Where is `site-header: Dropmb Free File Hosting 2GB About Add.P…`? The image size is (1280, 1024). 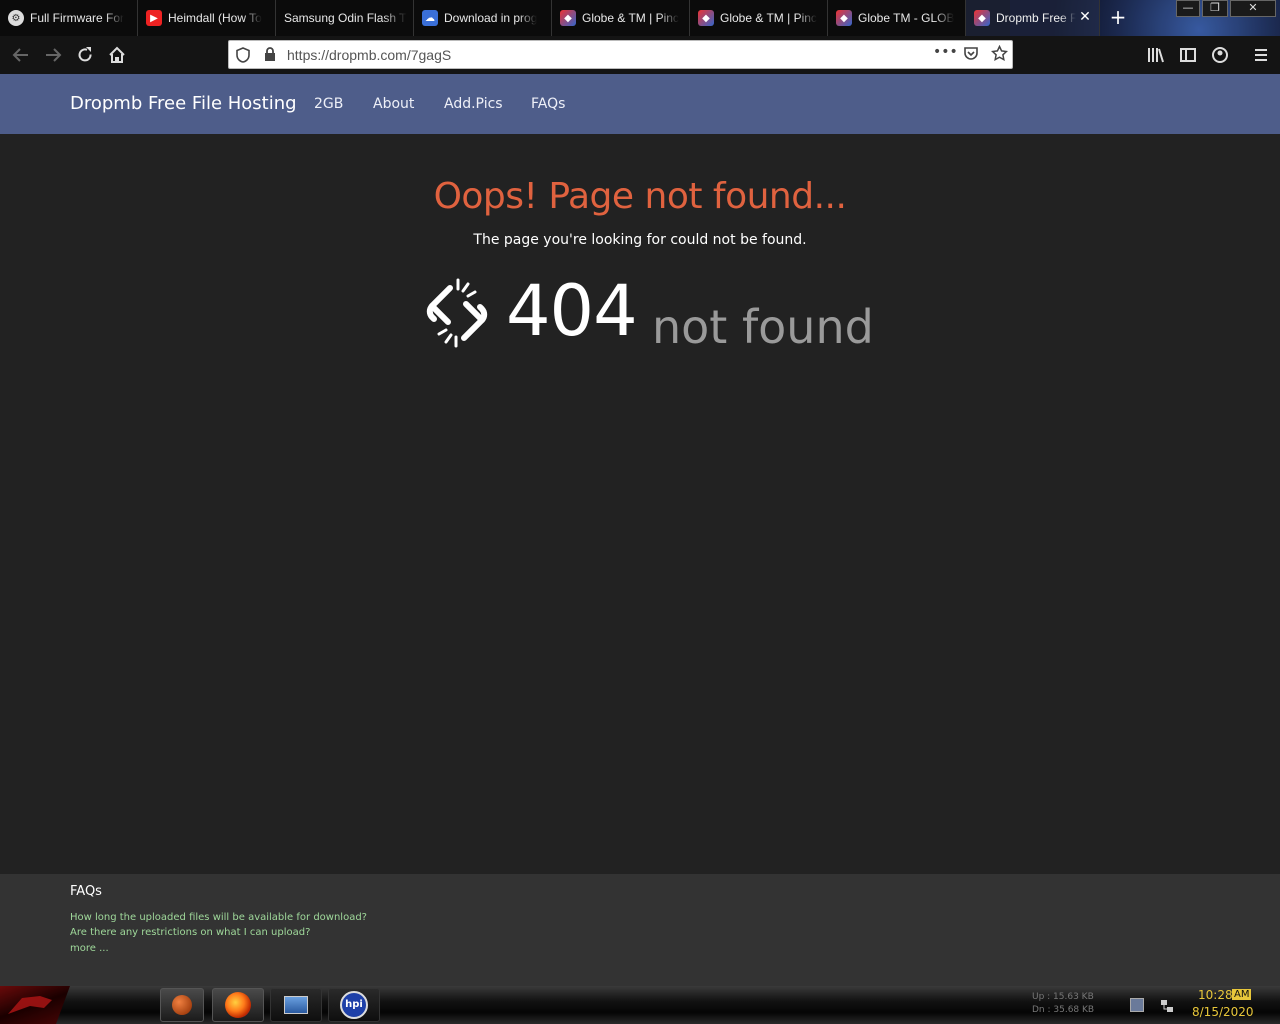
site-header: Dropmb Free File Hosting 2GB About Add.P… is located at coordinates (640, 104).